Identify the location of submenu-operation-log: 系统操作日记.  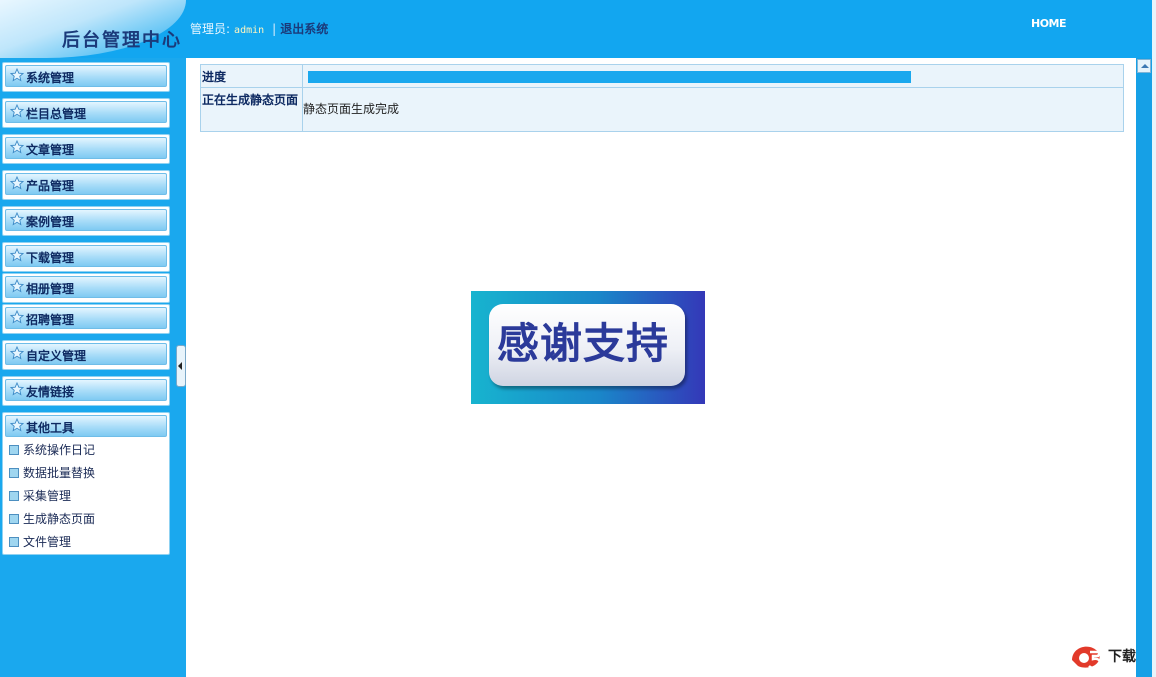
(52, 449).